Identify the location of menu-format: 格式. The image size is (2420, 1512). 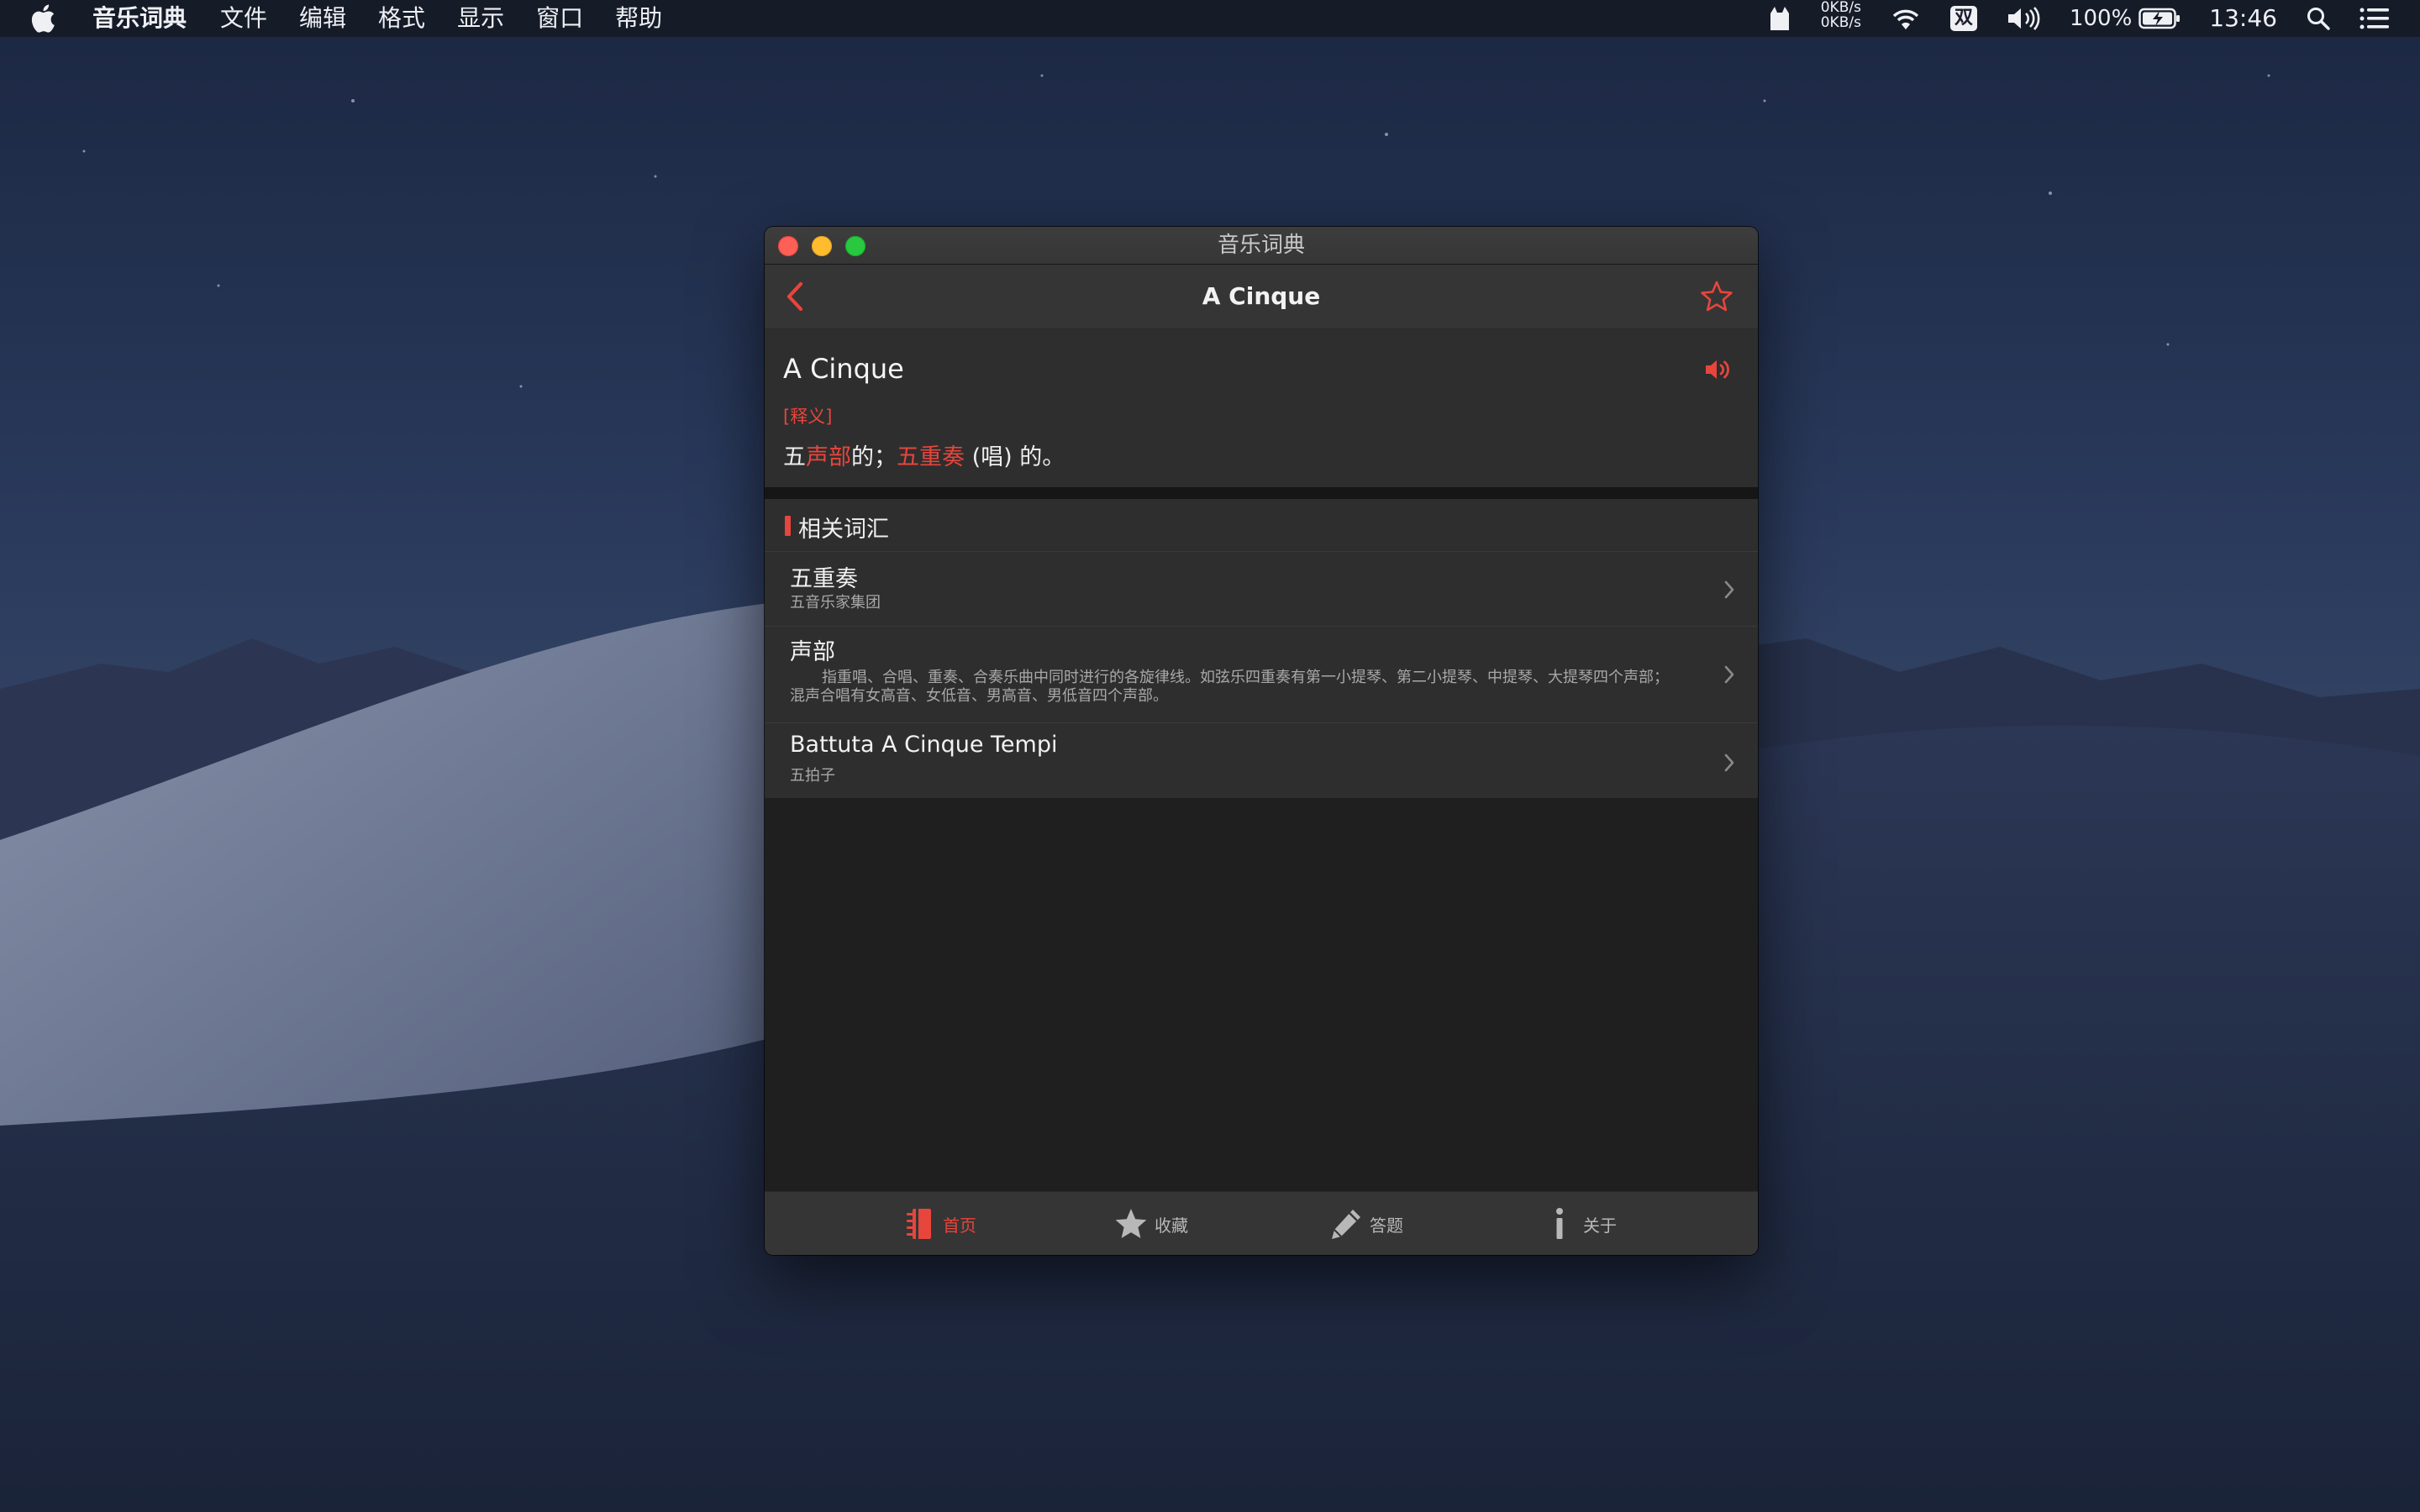
(401, 18).